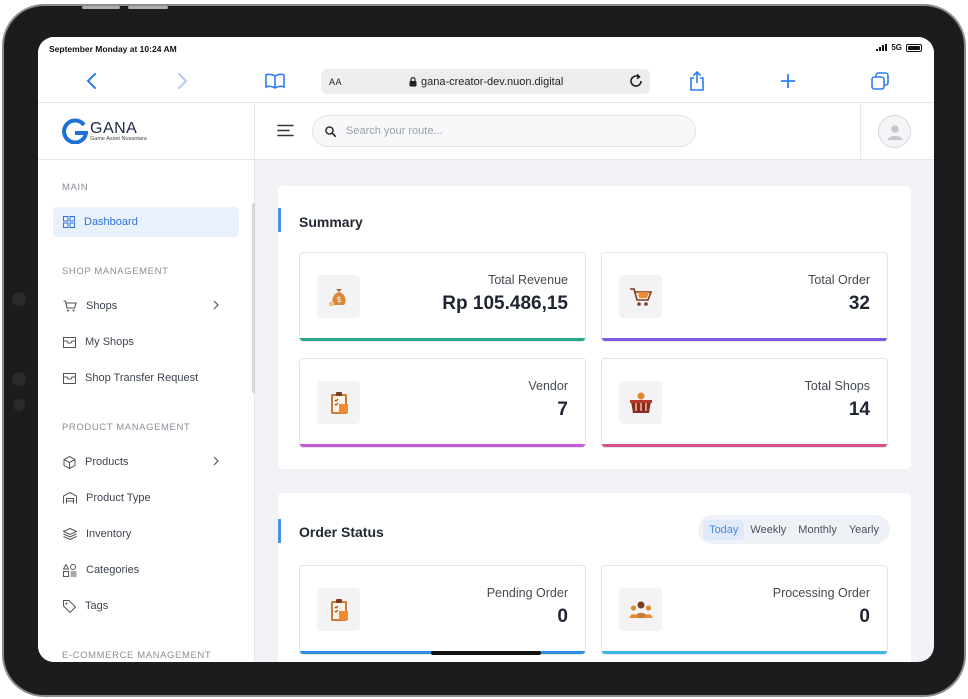 The image size is (968, 699). I want to click on route-search, so click(504, 131).